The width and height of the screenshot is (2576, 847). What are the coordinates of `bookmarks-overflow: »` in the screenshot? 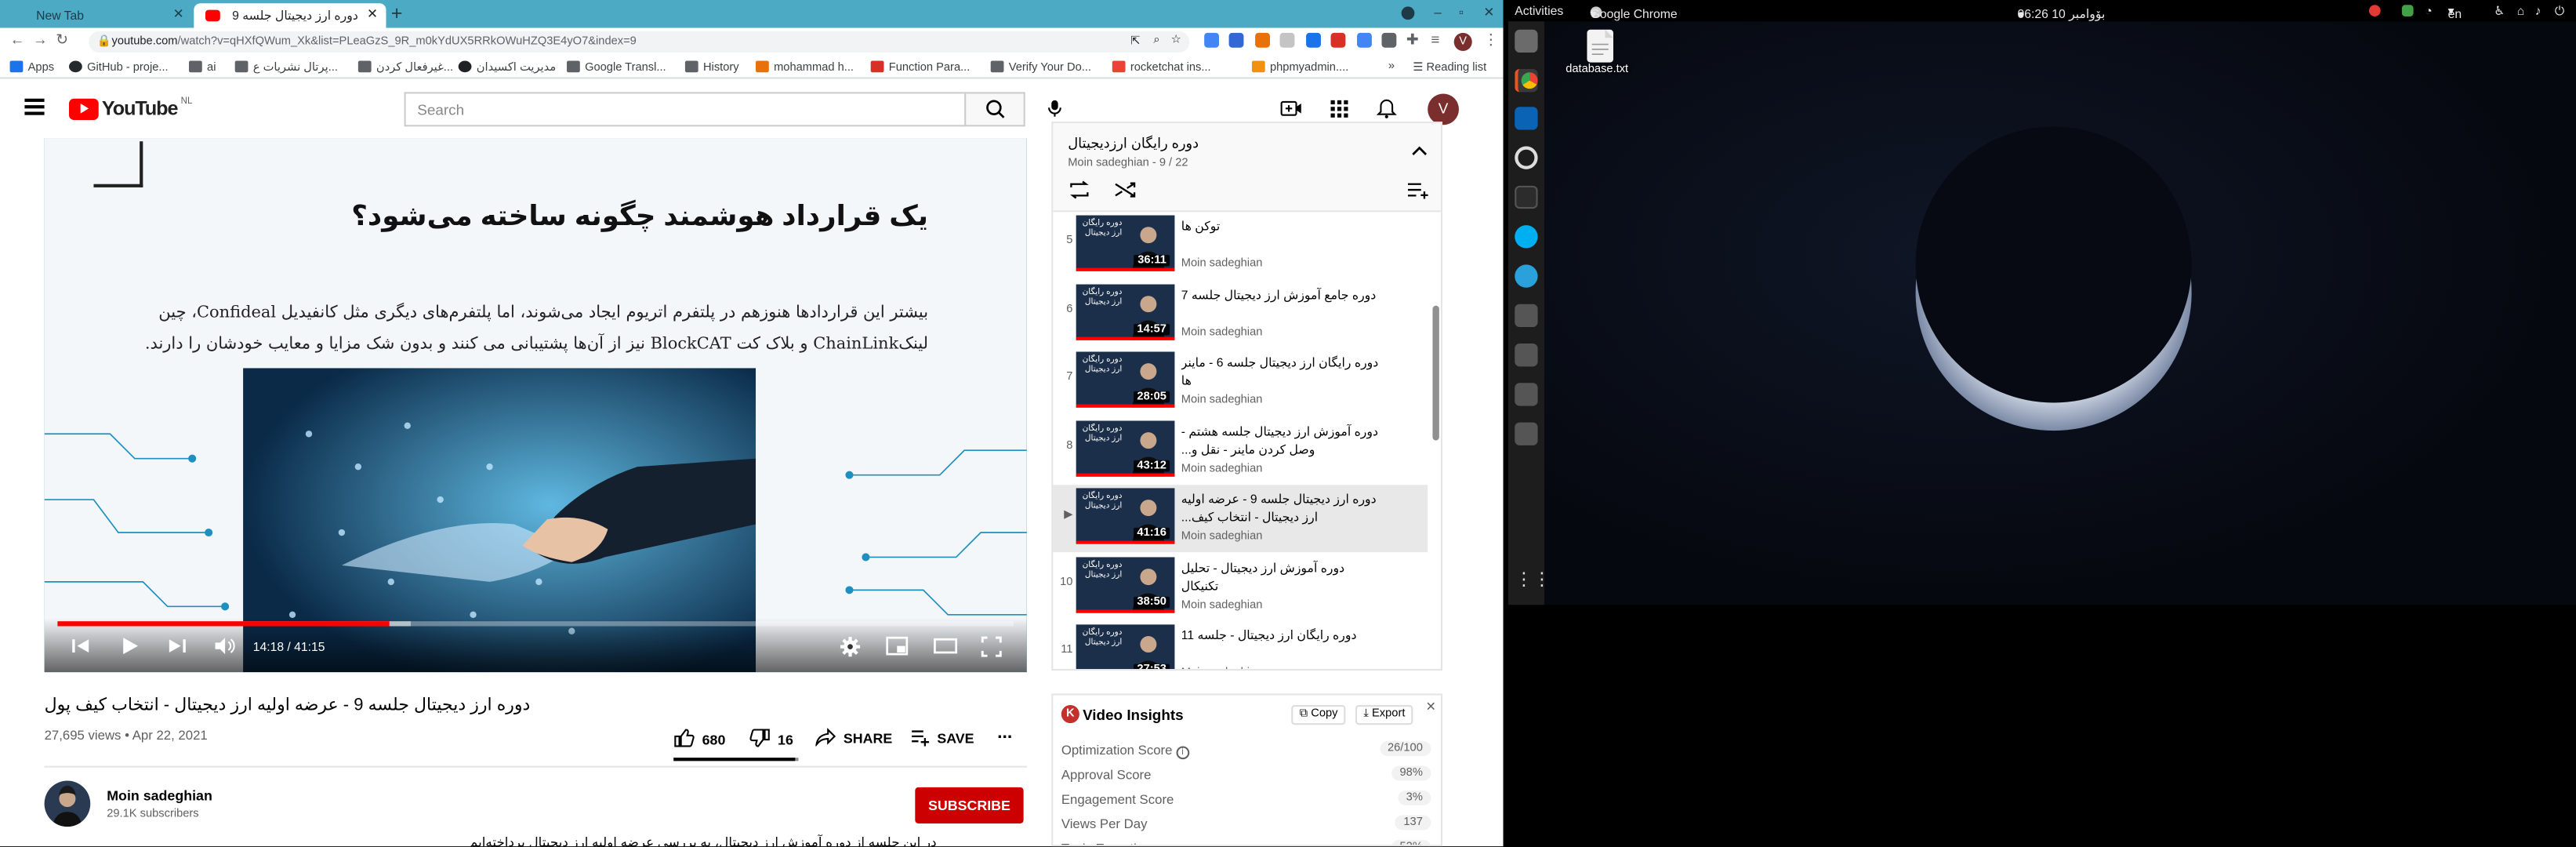 It's located at (1392, 67).